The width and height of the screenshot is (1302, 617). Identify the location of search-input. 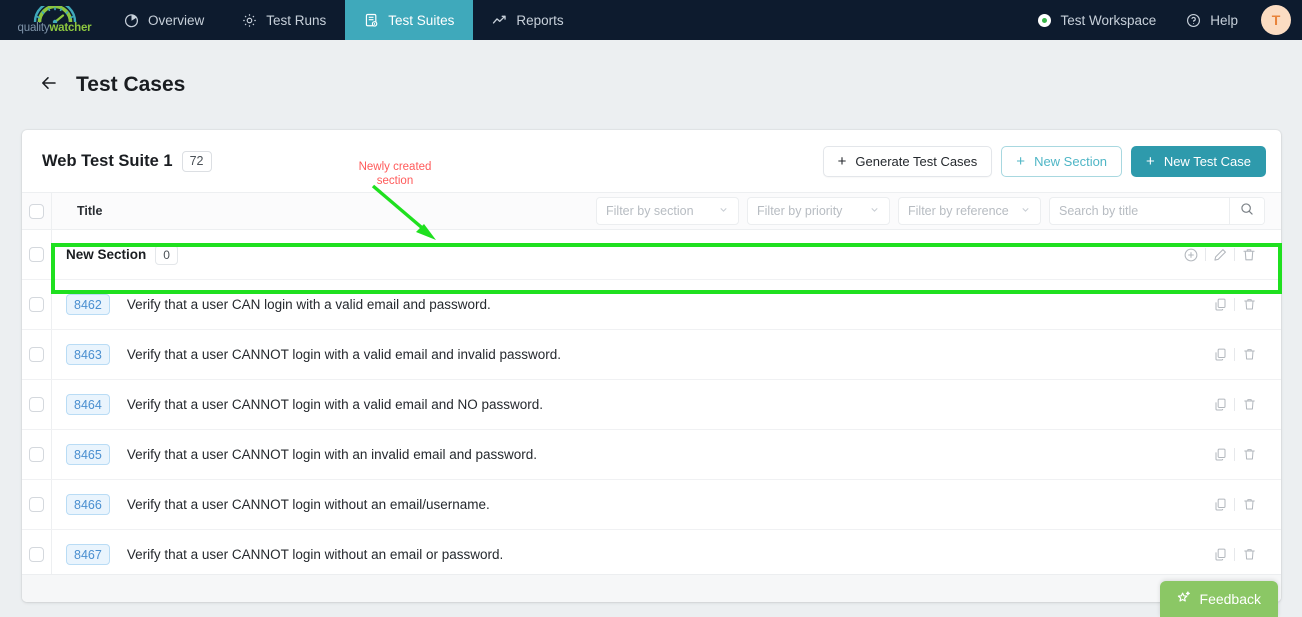
(1139, 211).